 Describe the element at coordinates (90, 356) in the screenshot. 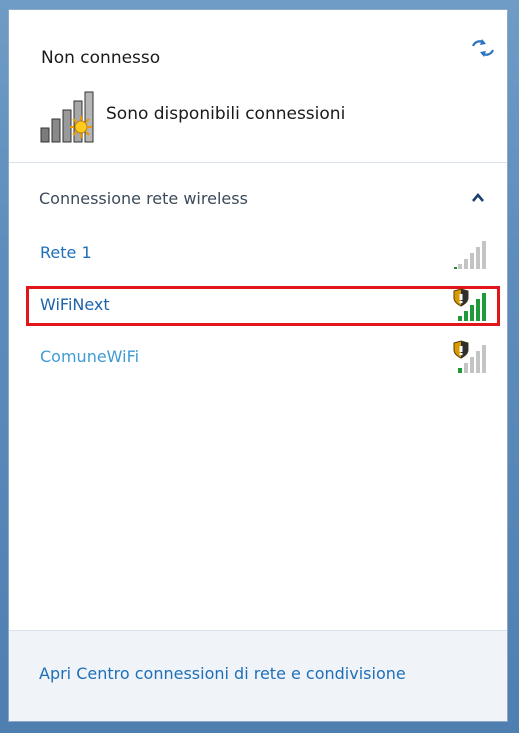

I see `network-name: ComuneWiFi` at that location.